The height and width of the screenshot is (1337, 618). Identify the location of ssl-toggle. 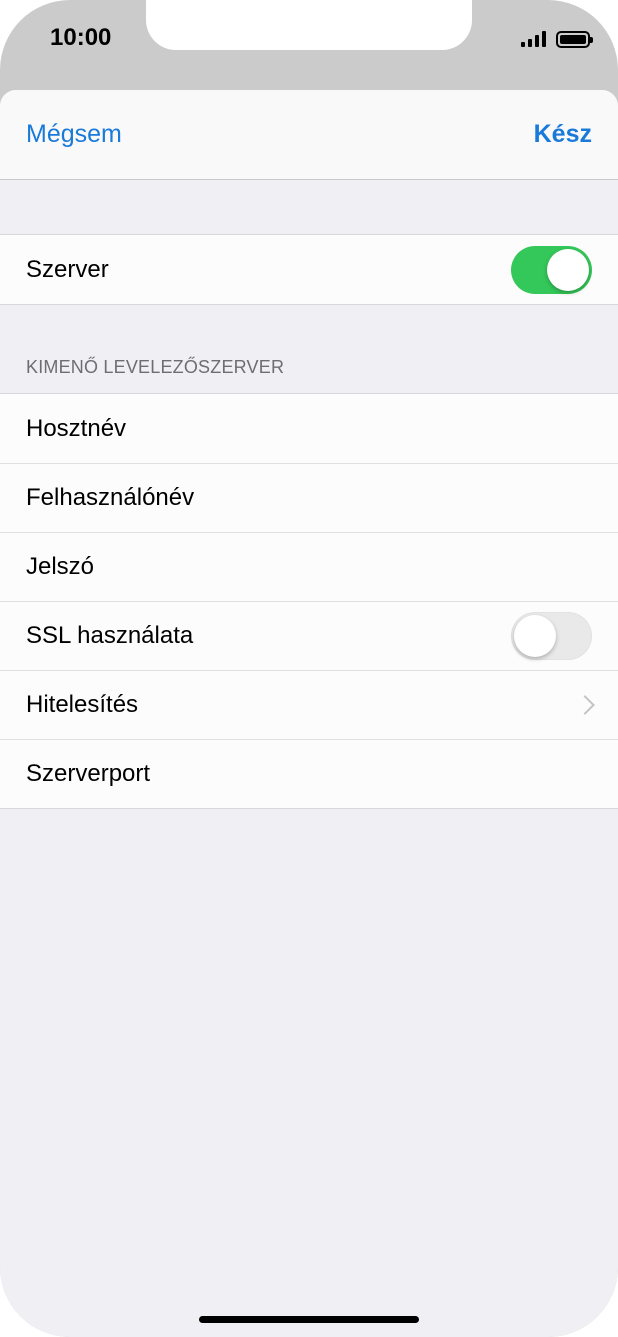
(551, 635).